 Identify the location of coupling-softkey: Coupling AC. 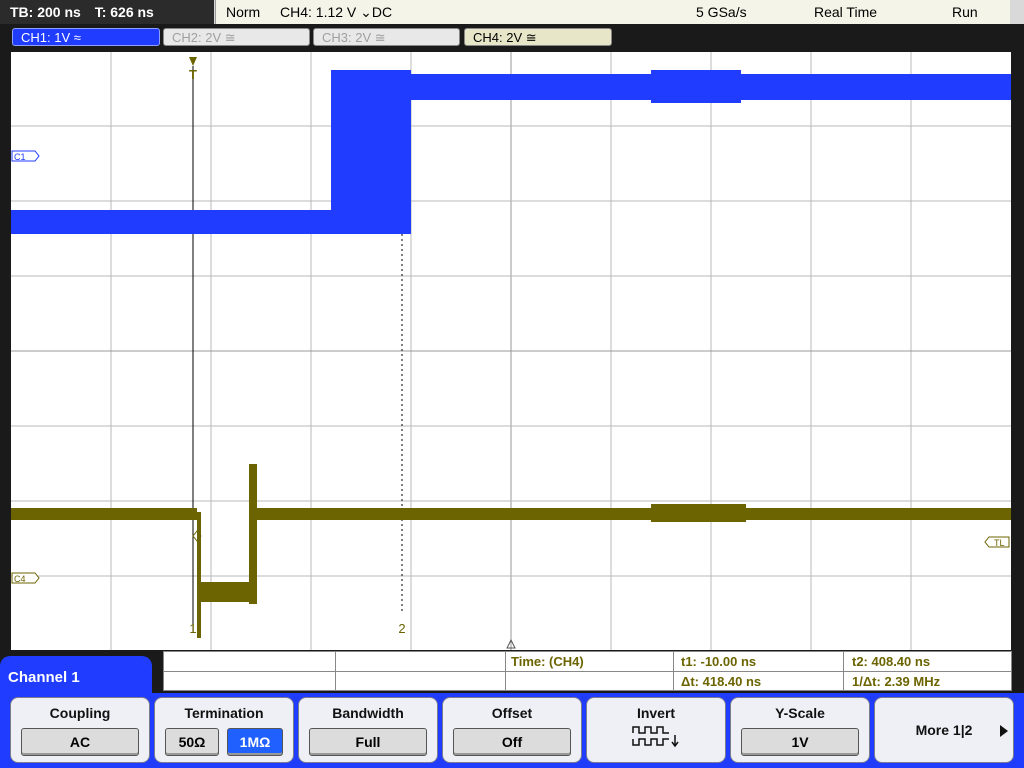
(80, 730).